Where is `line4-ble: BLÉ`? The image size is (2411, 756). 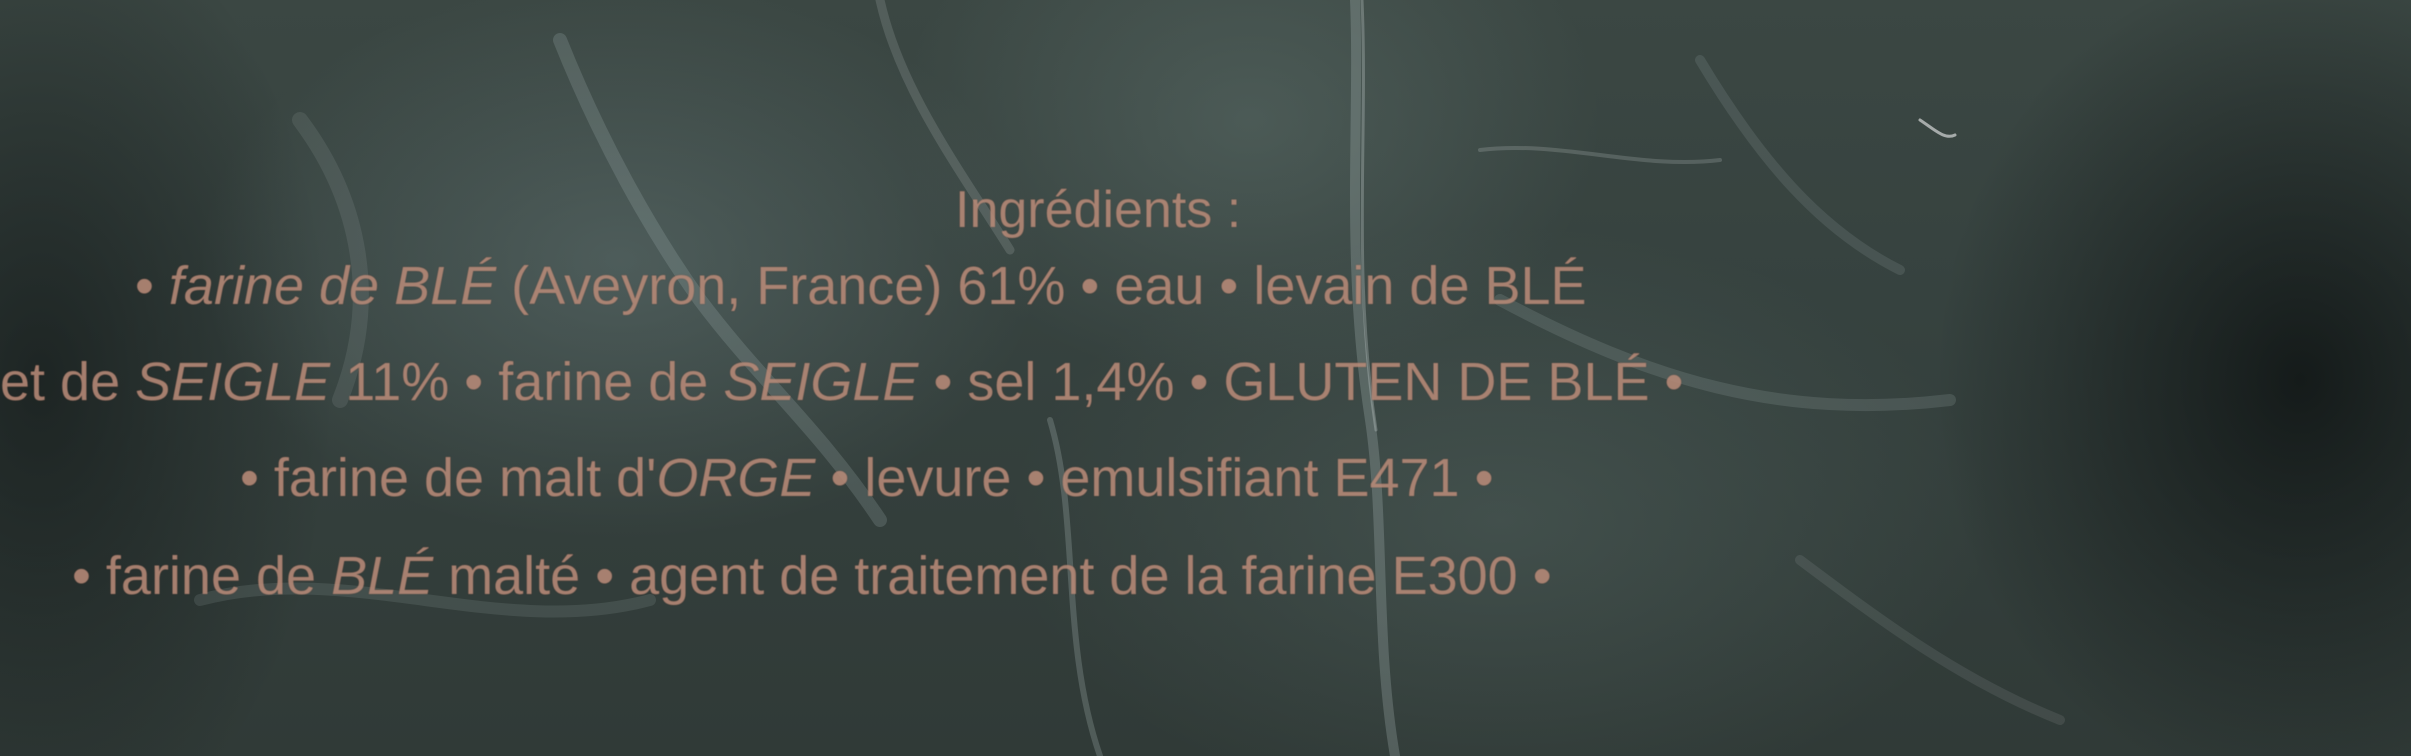
line4-ble: BLÉ is located at coordinates (382, 576).